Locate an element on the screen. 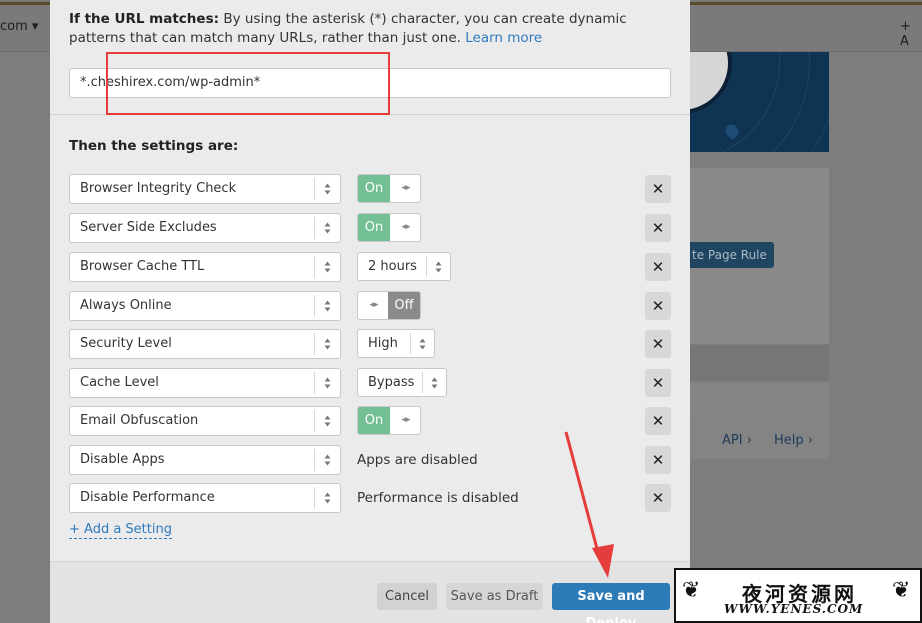 This screenshot has height=623, width=922. api-link: API › is located at coordinates (737, 440).